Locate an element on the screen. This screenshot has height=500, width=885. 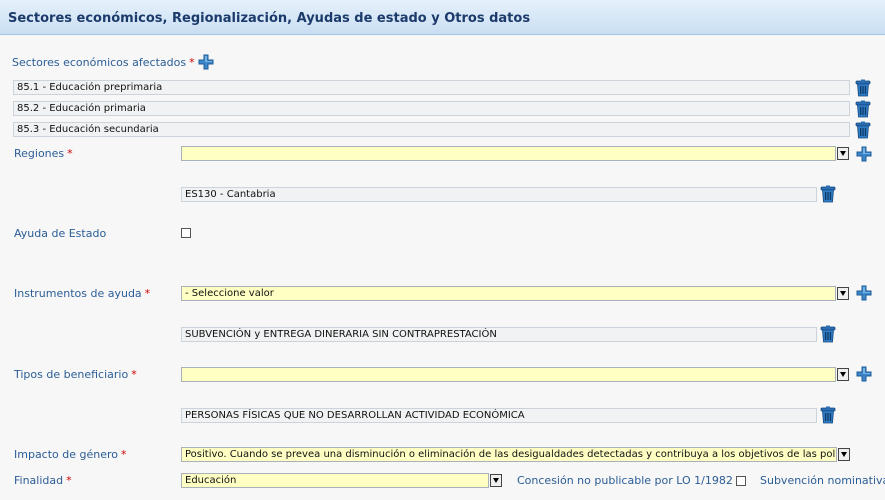
impacto-label: Impacto de género * is located at coordinates (70, 454).